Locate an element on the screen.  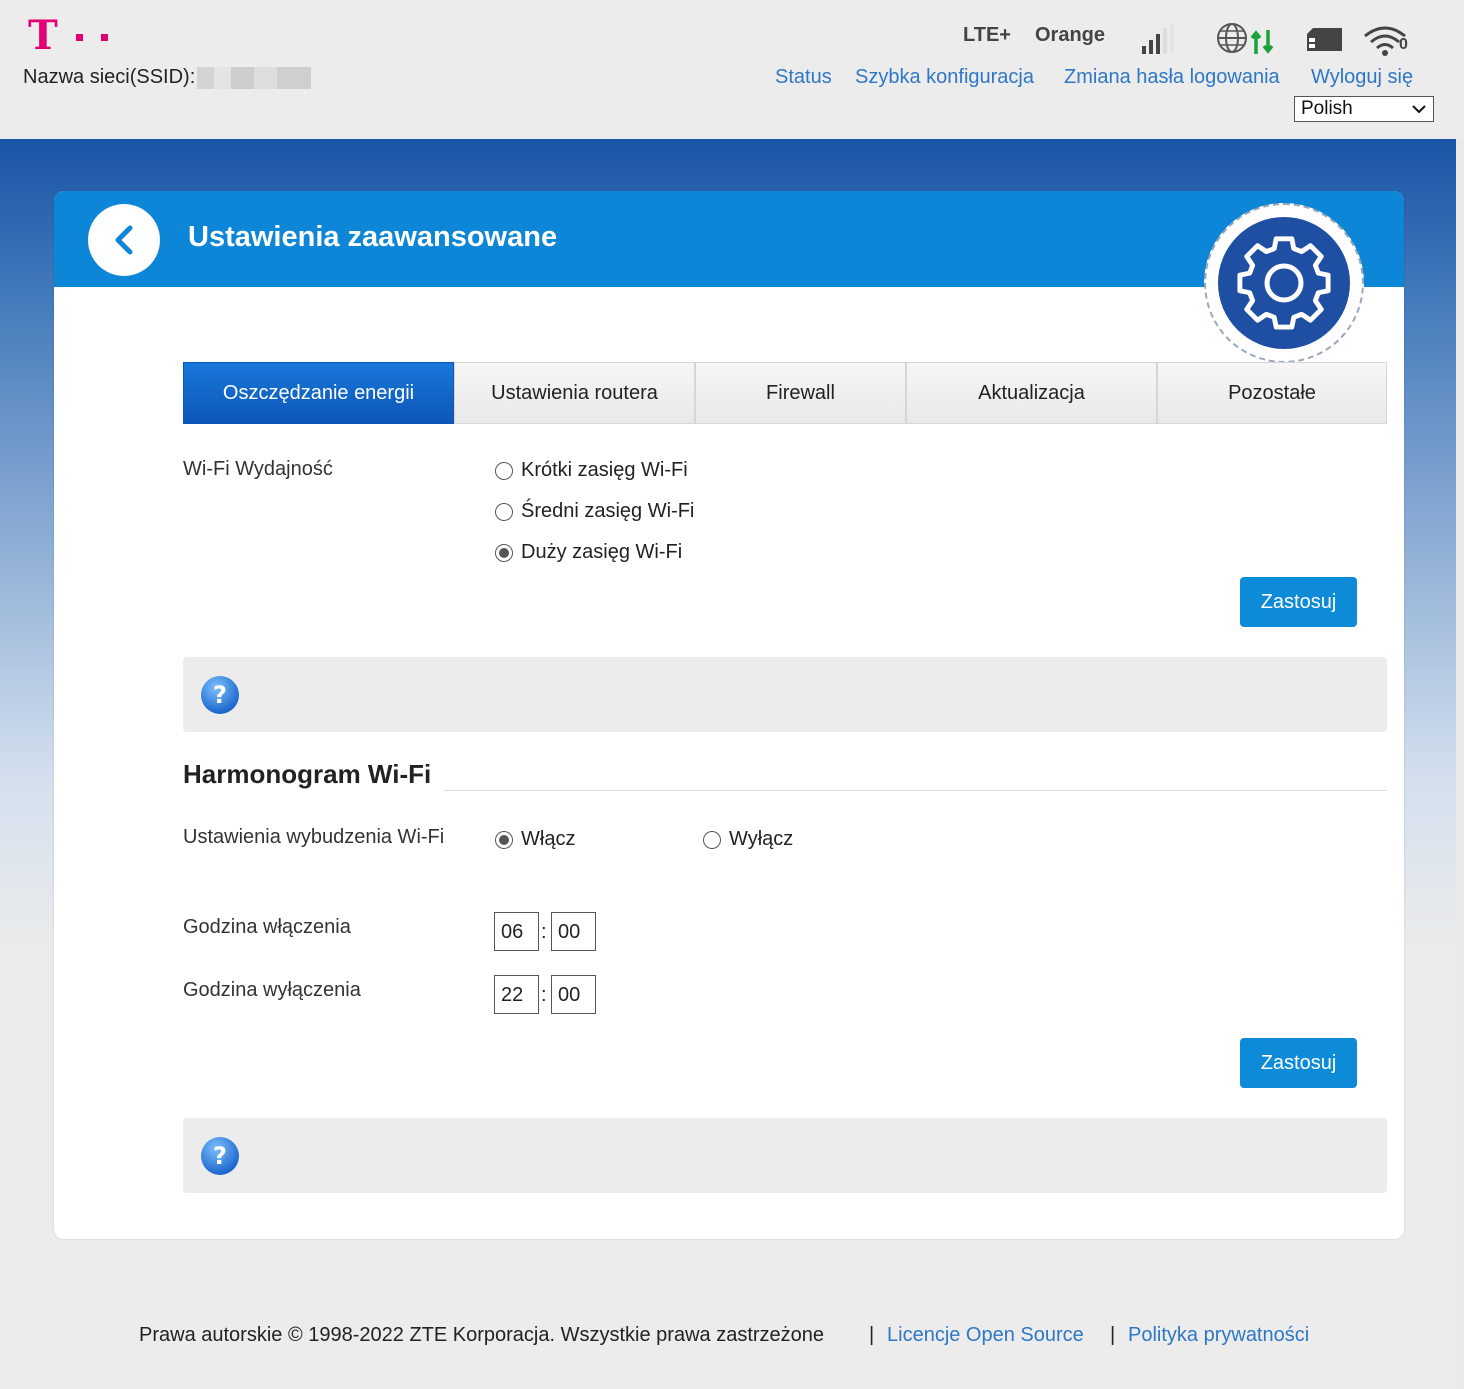
signal-strength-icon is located at coordinates (1160, 42).